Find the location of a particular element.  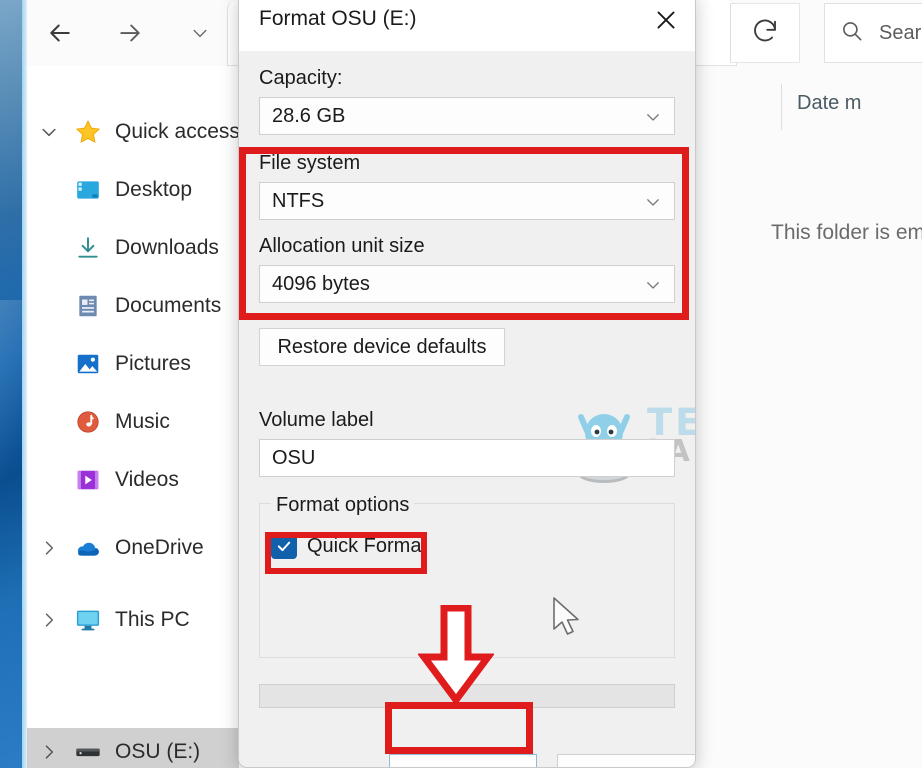

allocation-unit-label: Allocation unit size is located at coordinates (342, 246).